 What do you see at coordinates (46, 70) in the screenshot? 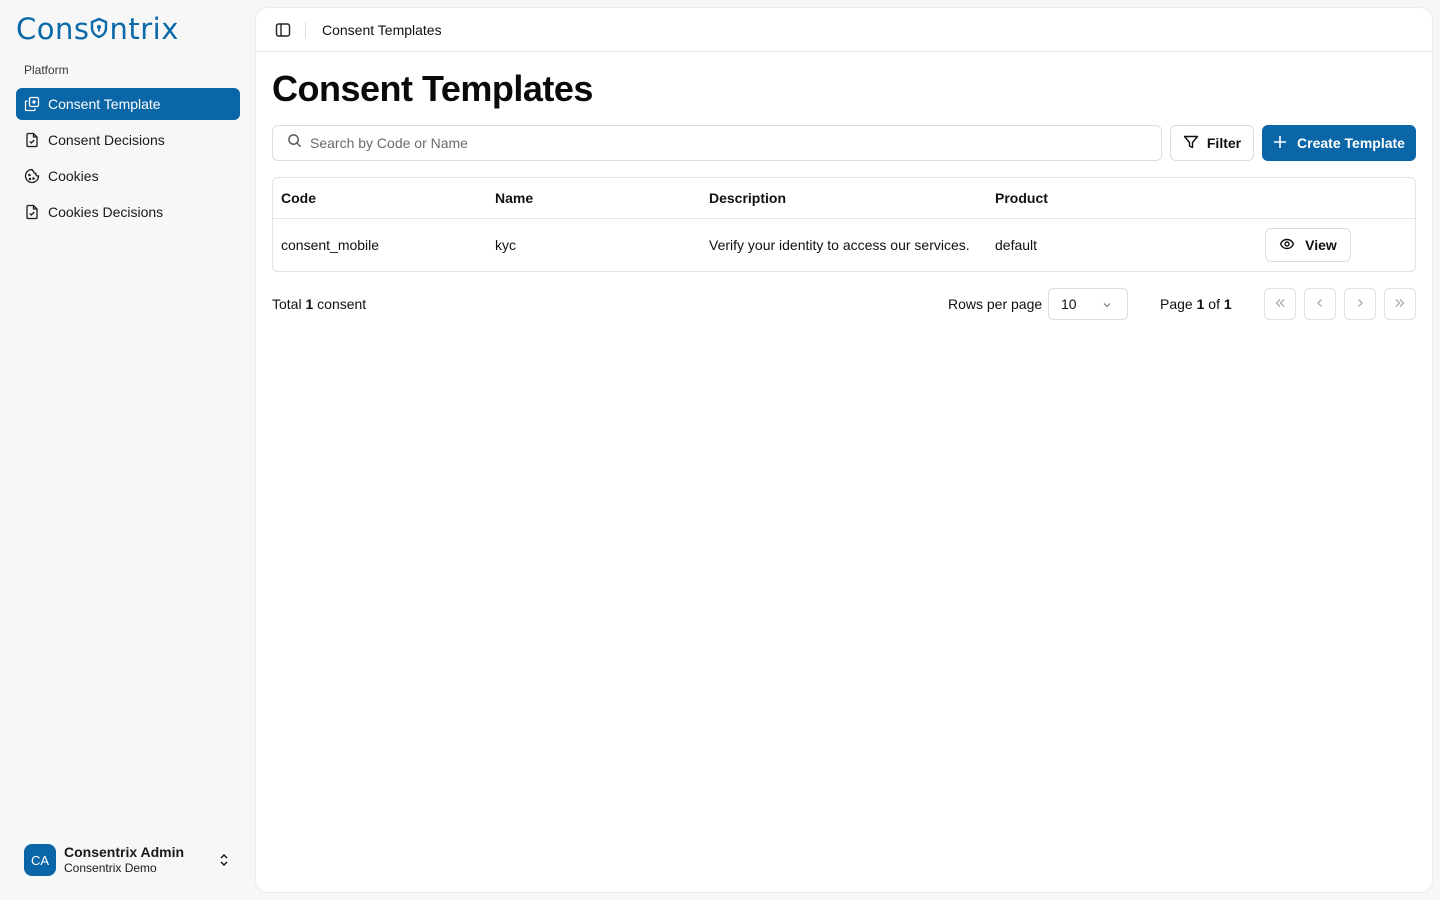
I see `sidebar-section-label: Platform` at bounding box center [46, 70].